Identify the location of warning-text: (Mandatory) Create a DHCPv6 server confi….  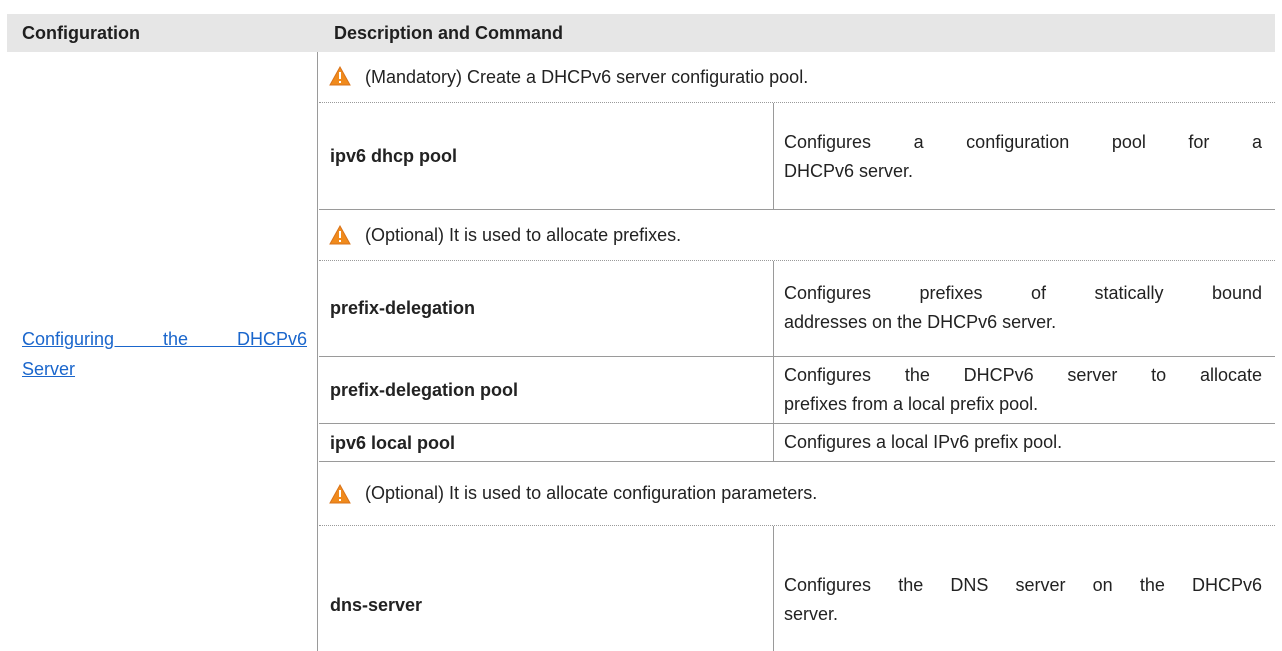
(587, 77).